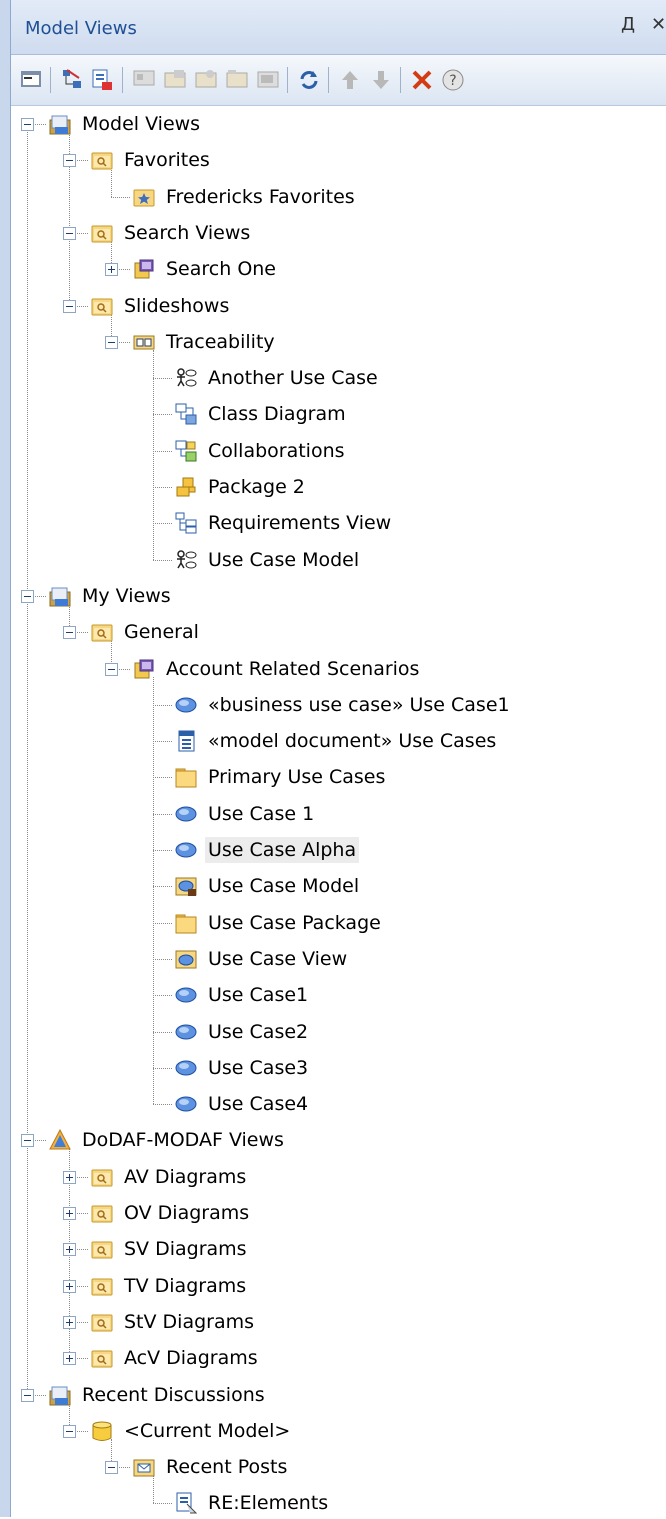 The width and height of the screenshot is (666, 1519). Describe the element at coordinates (185, 1249) in the screenshot. I see `tree-node-label: SV Diagrams` at that location.